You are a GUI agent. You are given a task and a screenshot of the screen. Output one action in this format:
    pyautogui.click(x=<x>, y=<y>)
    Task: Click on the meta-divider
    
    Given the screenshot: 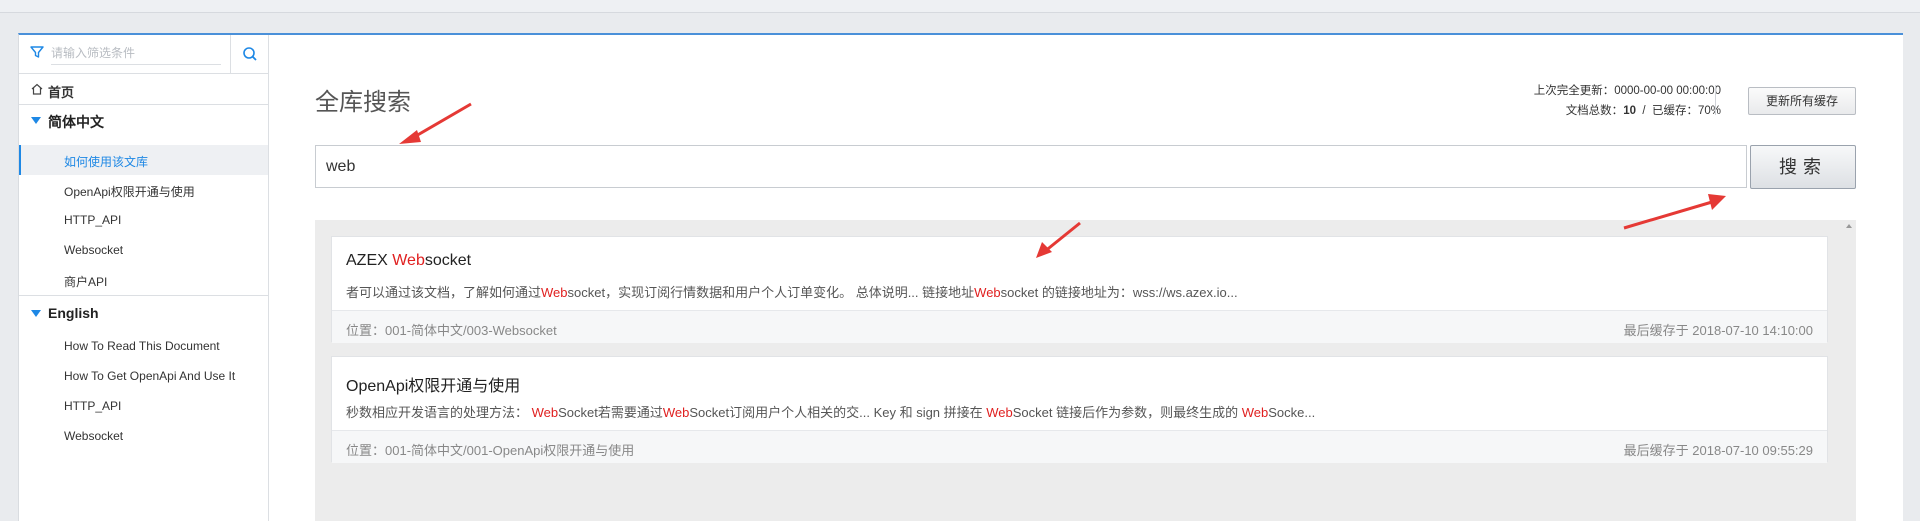 What is the action you would take?
    pyautogui.click(x=1715, y=100)
    